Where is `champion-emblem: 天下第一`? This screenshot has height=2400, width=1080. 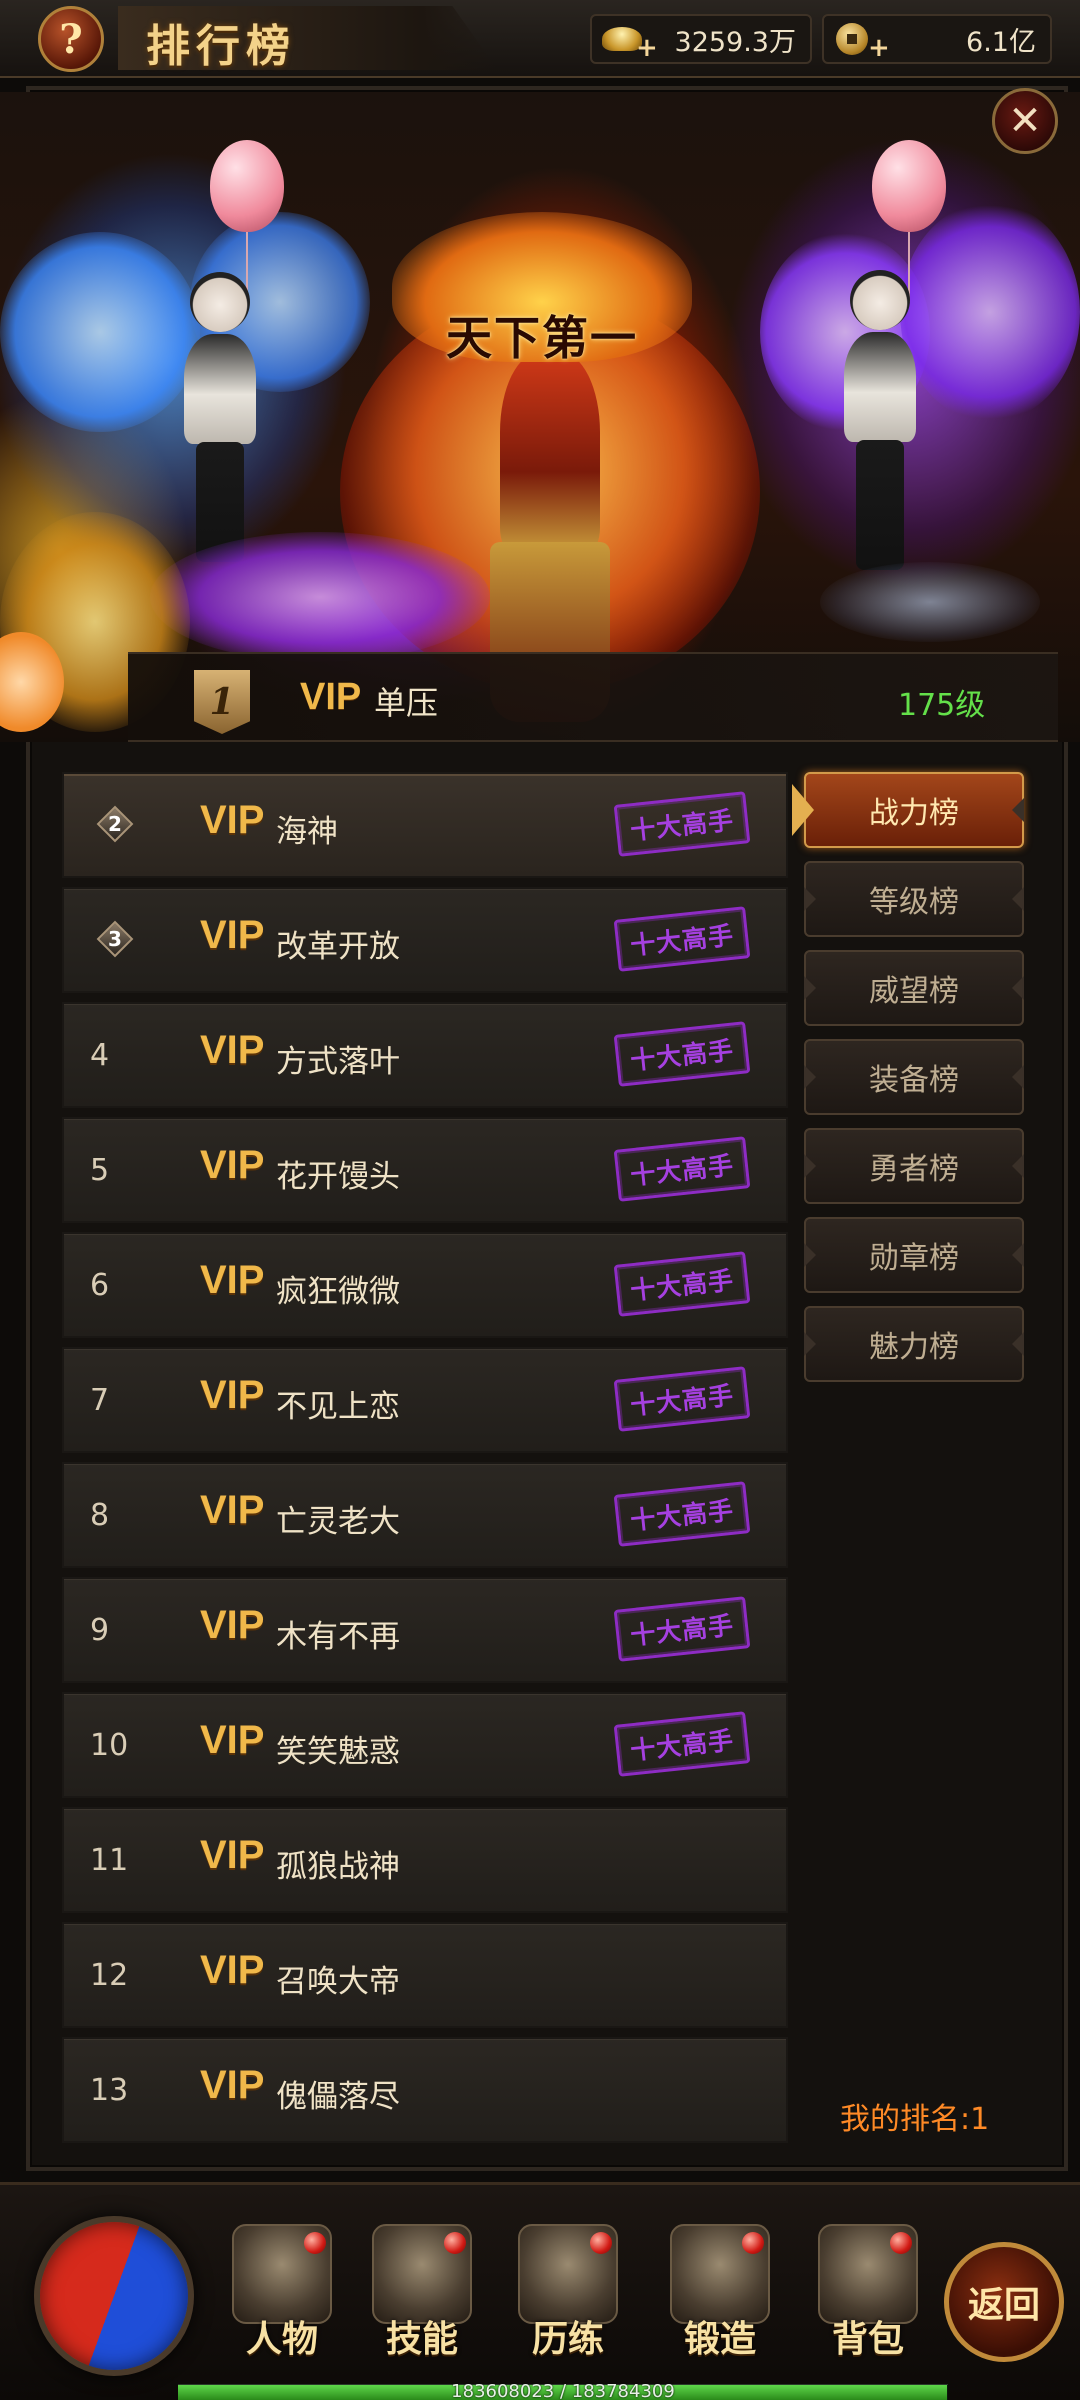
champion-emblem: 天下第一 is located at coordinates (542, 292).